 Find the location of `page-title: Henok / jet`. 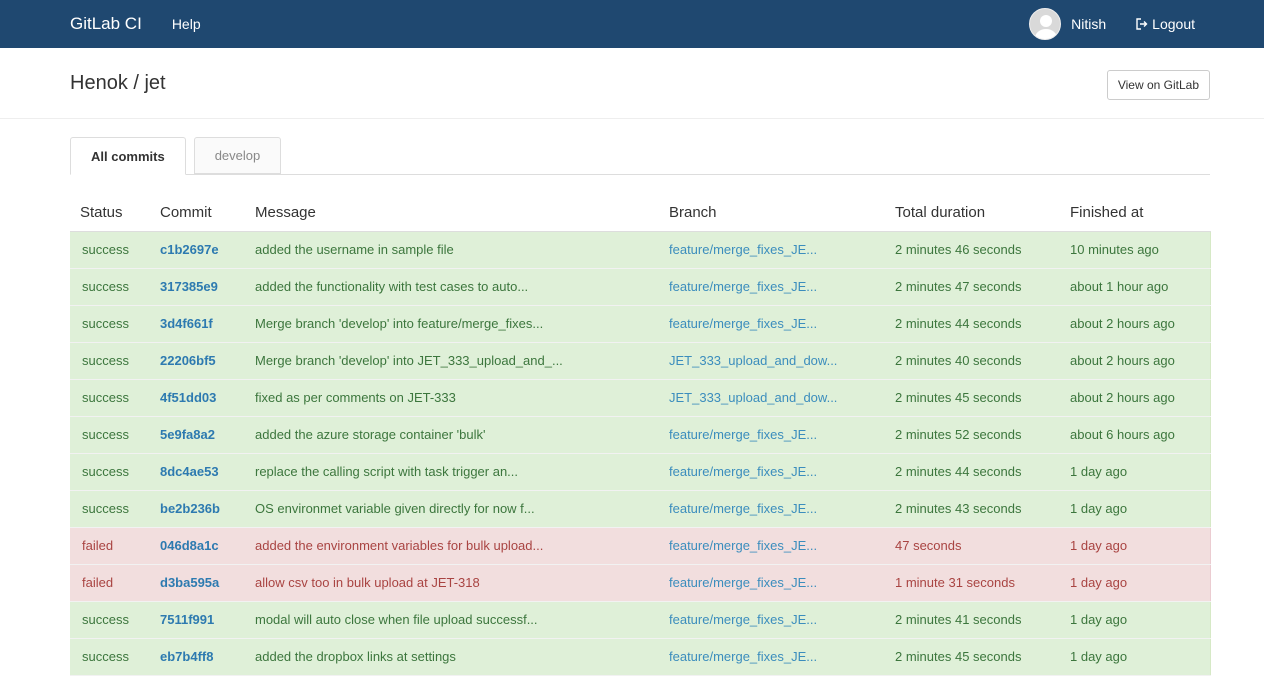

page-title: Henok / jet is located at coordinates (118, 83).